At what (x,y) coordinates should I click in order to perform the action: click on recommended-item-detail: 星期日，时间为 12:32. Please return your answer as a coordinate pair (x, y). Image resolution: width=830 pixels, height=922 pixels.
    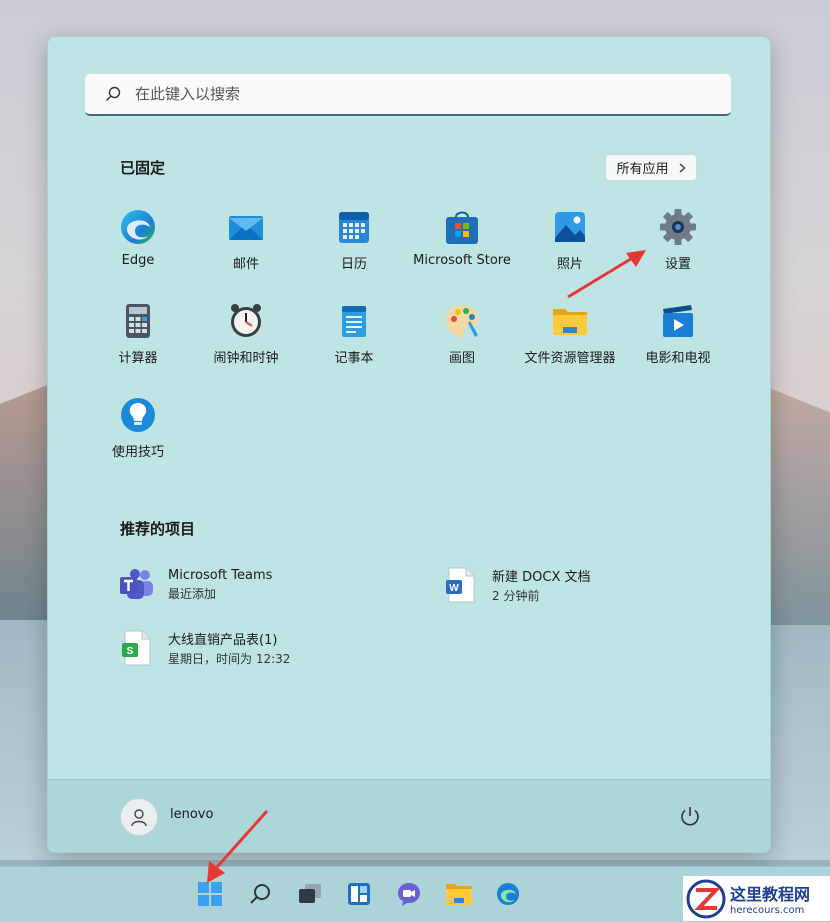
    Looking at the image, I should click on (229, 659).